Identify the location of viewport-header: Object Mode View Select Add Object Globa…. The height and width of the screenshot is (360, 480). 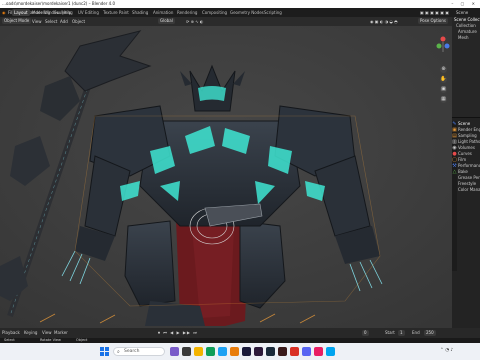
(226, 21).